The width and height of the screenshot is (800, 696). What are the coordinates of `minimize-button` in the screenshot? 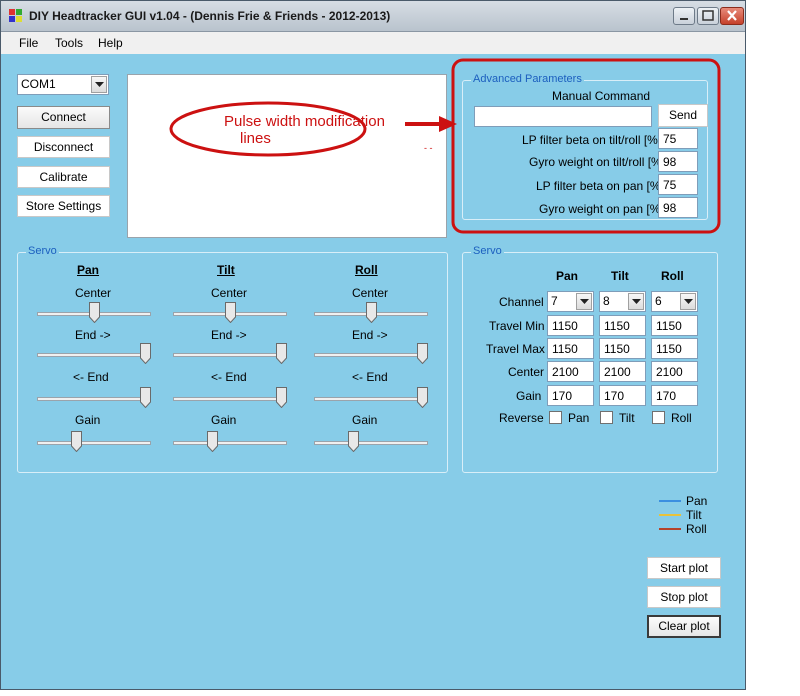 It's located at (684, 16).